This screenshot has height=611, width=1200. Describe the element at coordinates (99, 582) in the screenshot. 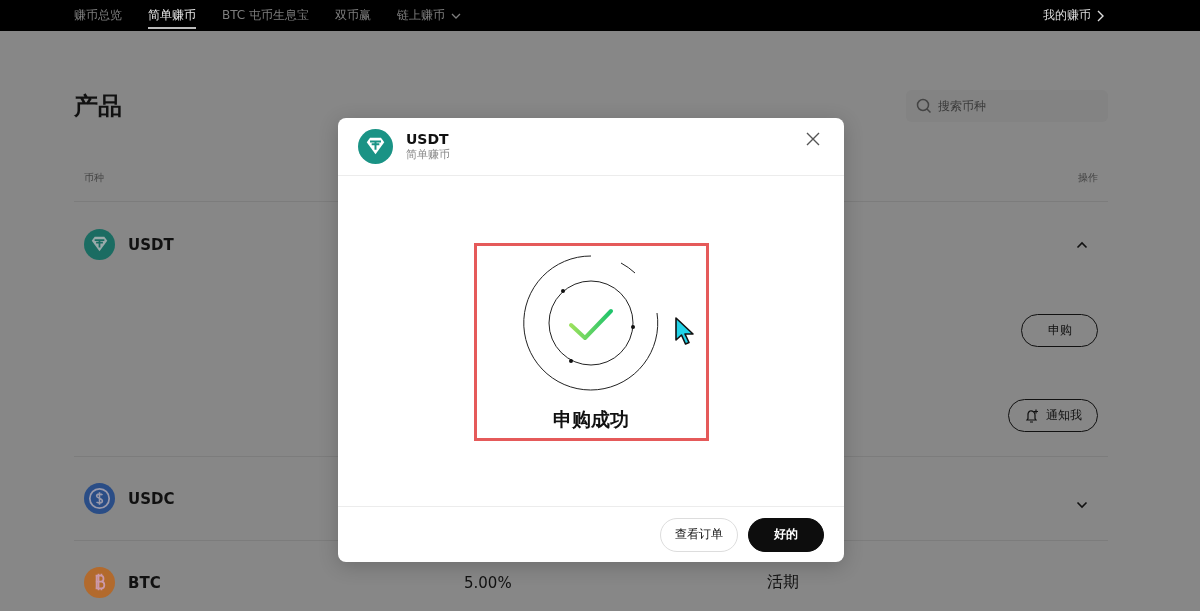

I see `bitcoin-coin-icon` at that location.